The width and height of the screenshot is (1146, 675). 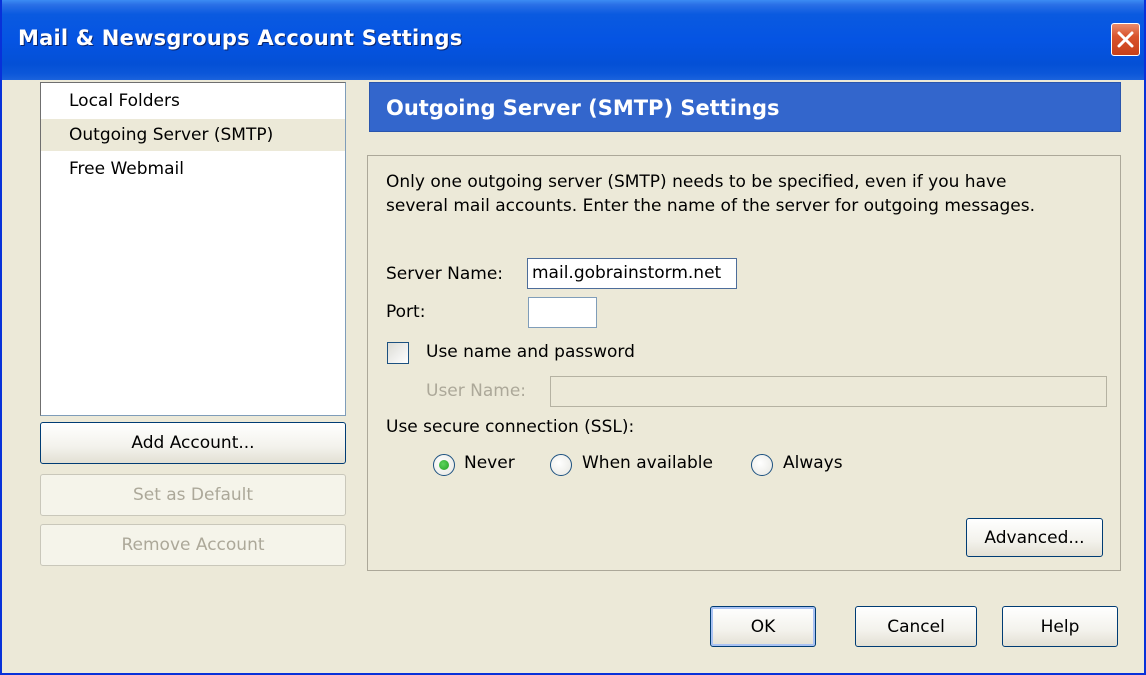 What do you see at coordinates (489, 463) in the screenshot?
I see `ssl-never-label: Never` at bounding box center [489, 463].